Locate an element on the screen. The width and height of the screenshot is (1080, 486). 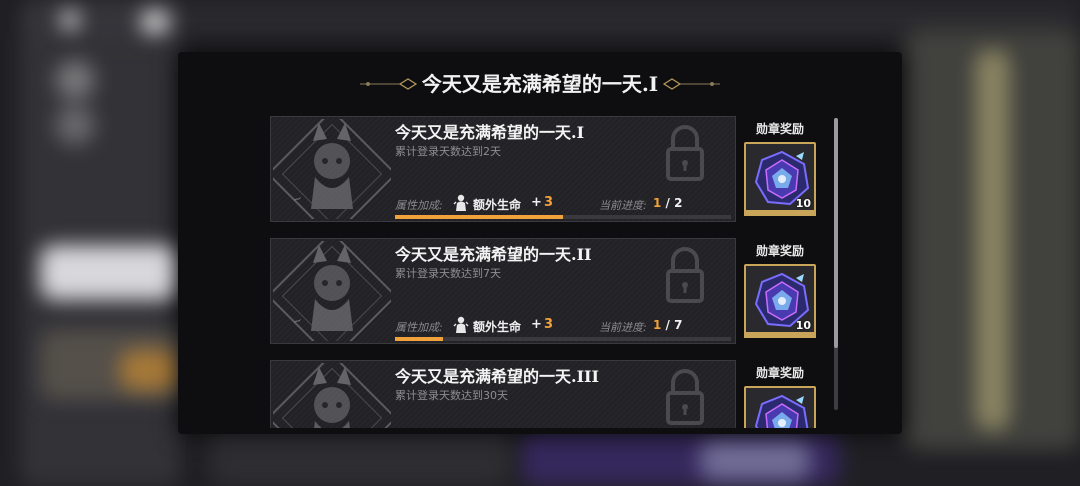
scrollbar is located at coordinates (836, 264).